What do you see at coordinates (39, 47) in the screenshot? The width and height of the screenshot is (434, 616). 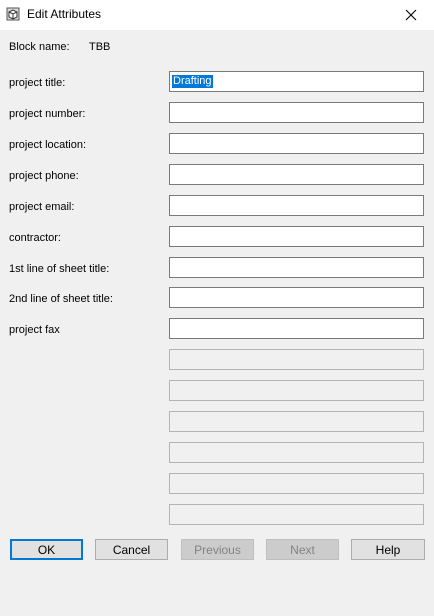 I see `block-name-label: Block name:` at bounding box center [39, 47].